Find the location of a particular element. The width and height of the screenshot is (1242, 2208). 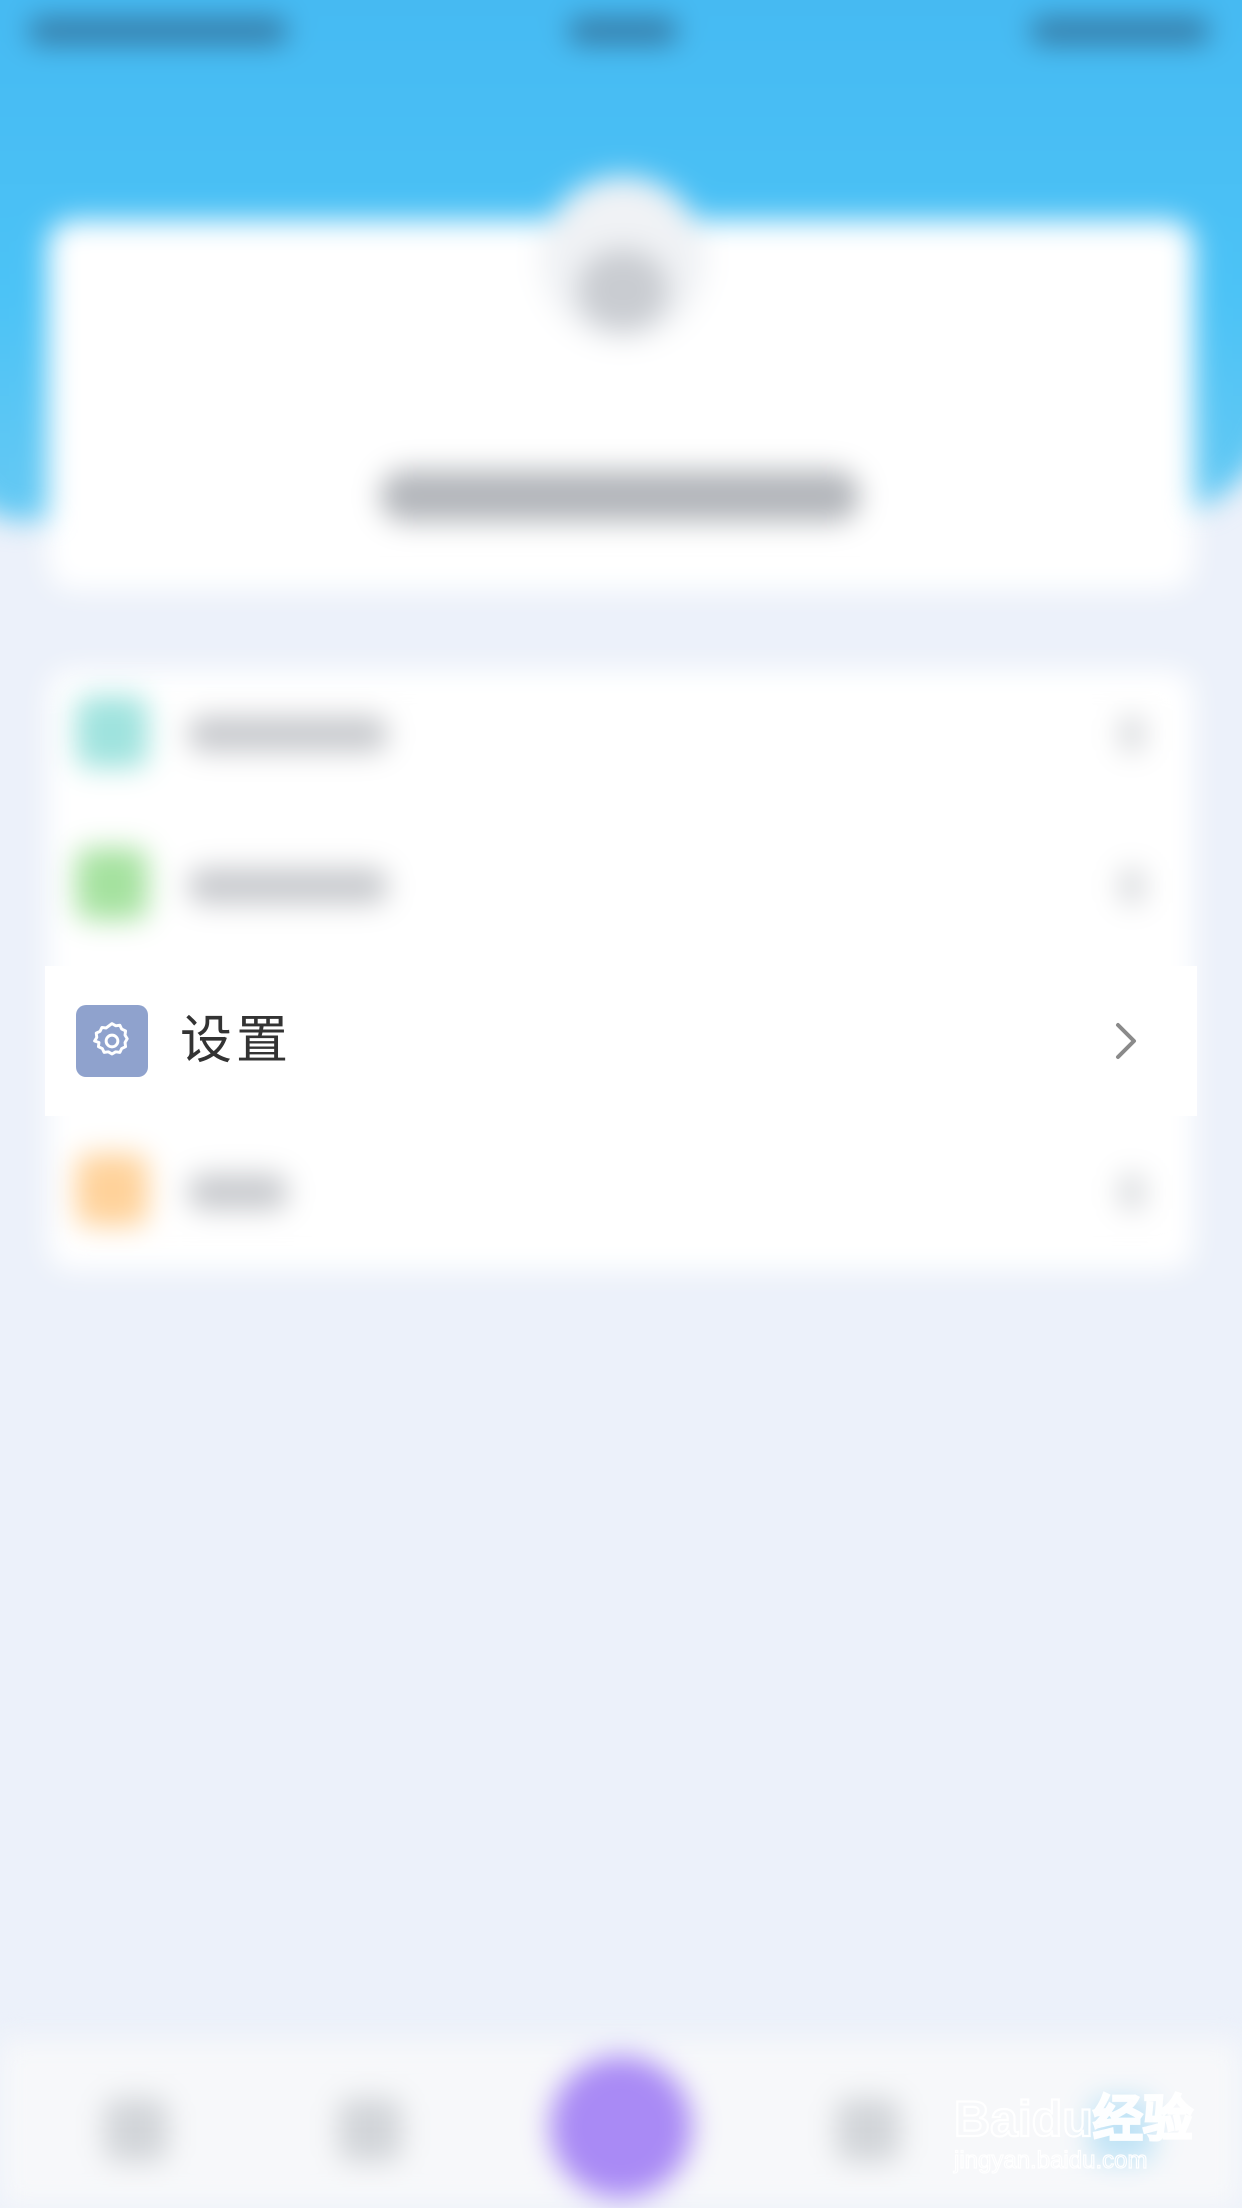

watermark-url: jingyan.baidu.com is located at coordinates (1050, 2160).